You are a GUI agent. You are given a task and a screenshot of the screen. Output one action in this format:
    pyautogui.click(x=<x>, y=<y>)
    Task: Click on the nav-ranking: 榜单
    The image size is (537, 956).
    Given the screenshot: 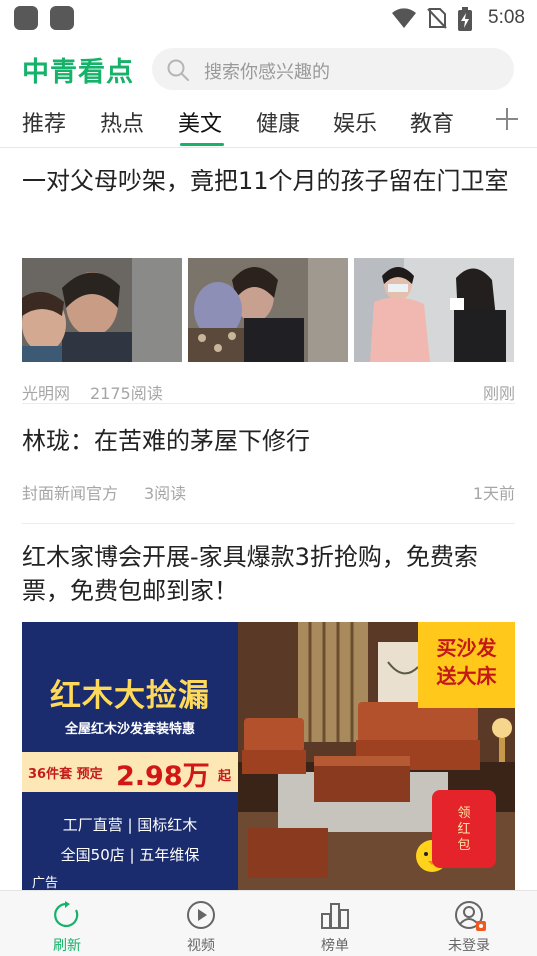 What is the action you would take?
    pyautogui.click(x=335, y=923)
    